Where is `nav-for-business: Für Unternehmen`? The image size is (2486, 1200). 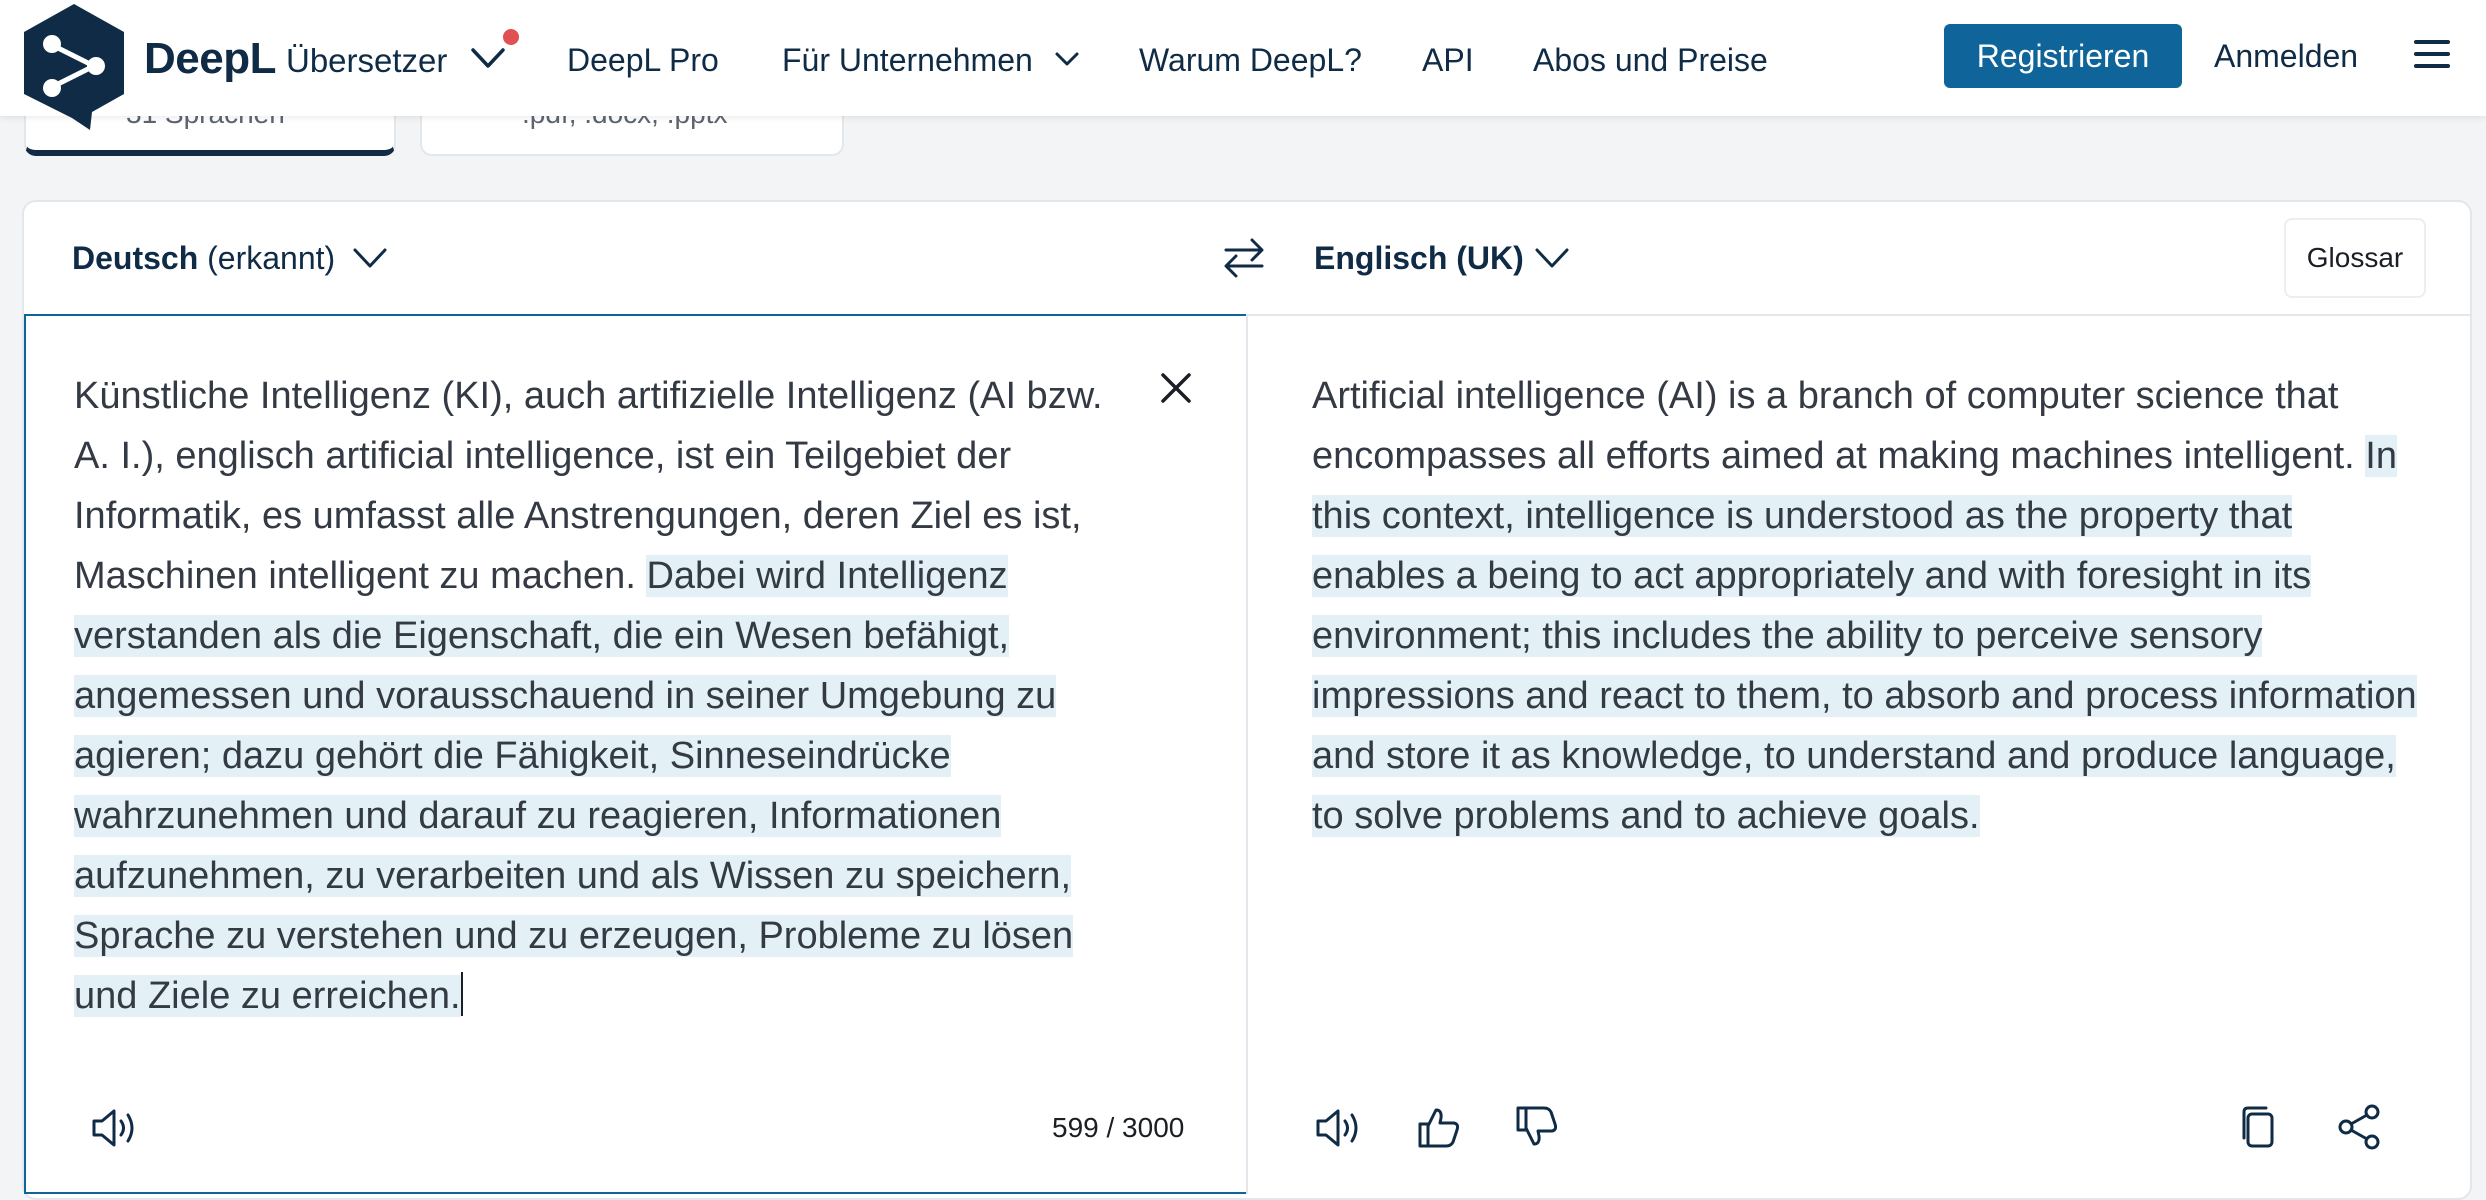 nav-for-business: Für Unternehmen is located at coordinates (907, 60).